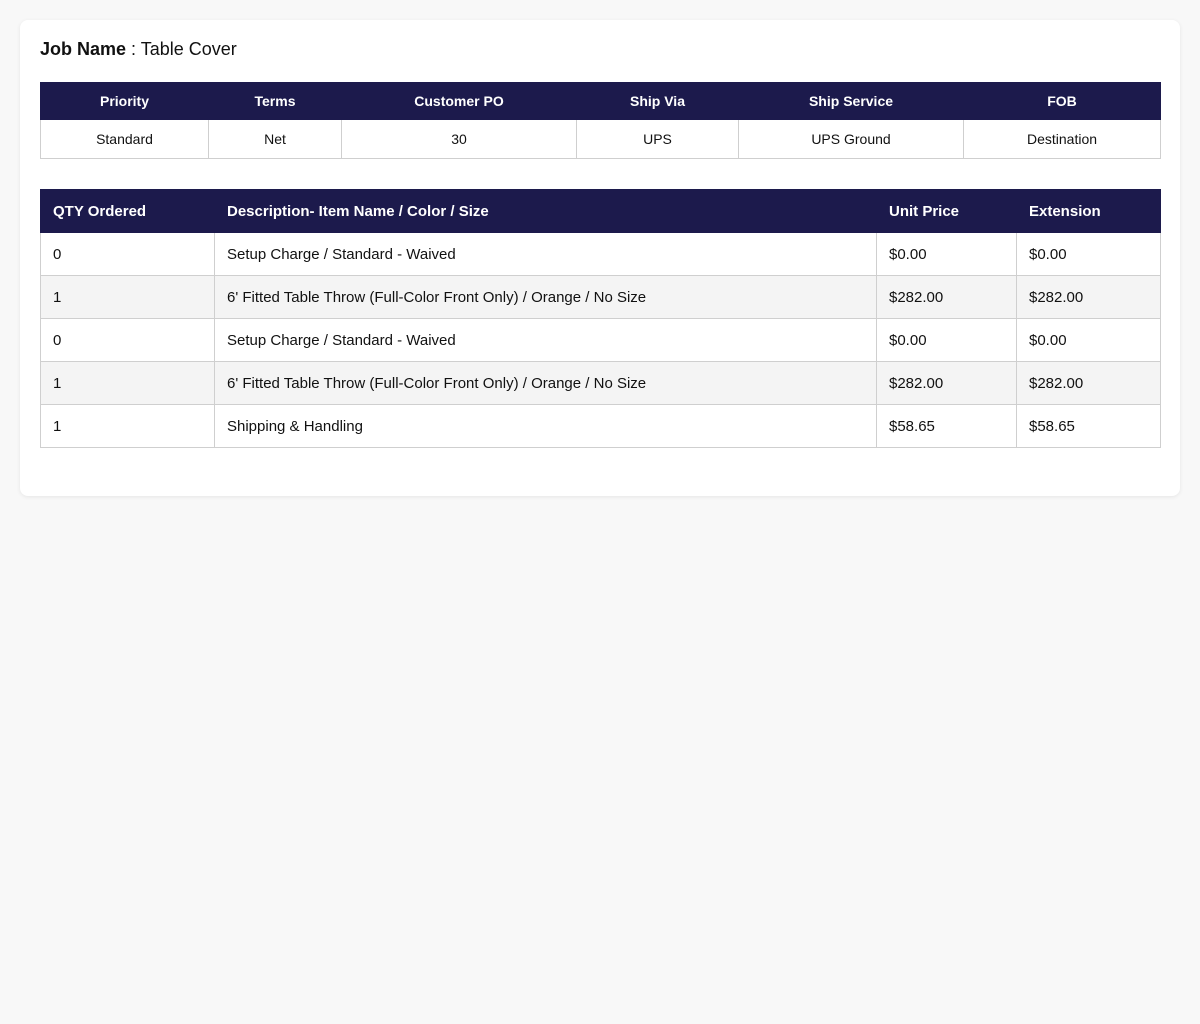 Image resolution: width=1200 pixels, height=1024 pixels. What do you see at coordinates (188, 49) in the screenshot?
I see `job-name-value: Table Cover` at bounding box center [188, 49].